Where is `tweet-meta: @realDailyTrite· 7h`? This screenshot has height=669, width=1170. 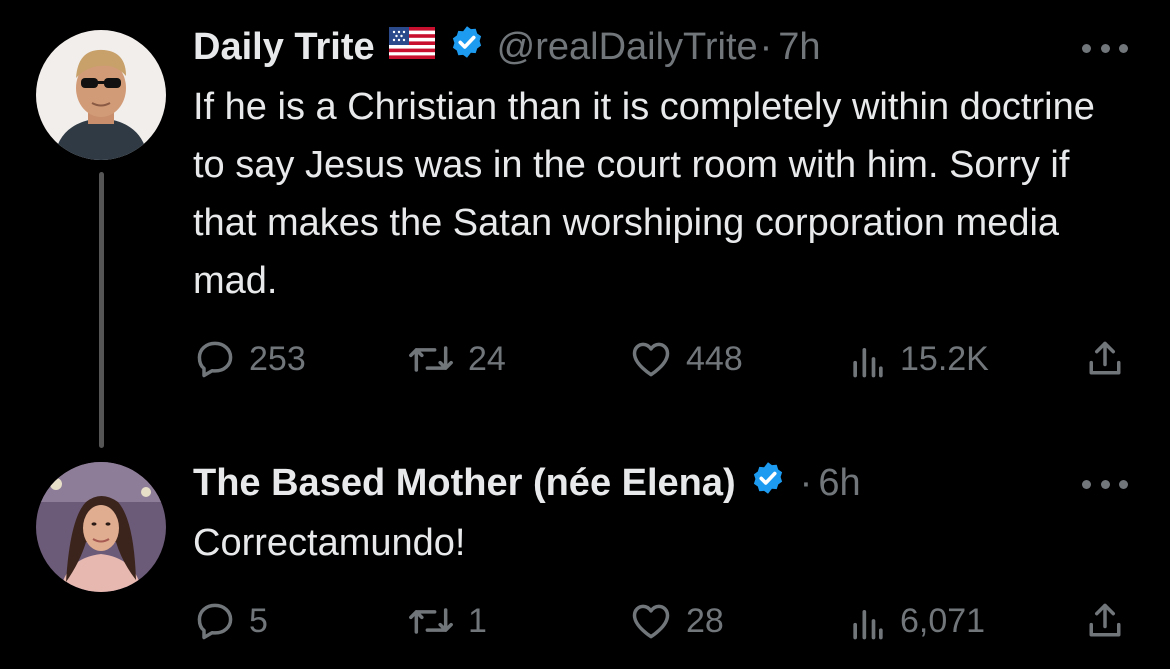 tweet-meta: @realDailyTrite· 7h is located at coordinates (659, 47).